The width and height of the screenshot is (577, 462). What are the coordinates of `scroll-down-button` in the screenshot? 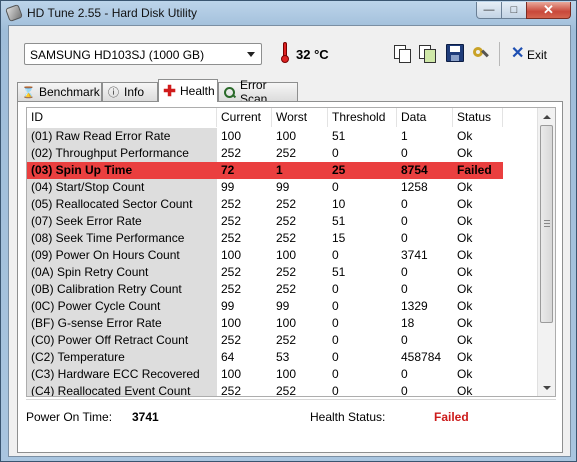 It's located at (546, 387).